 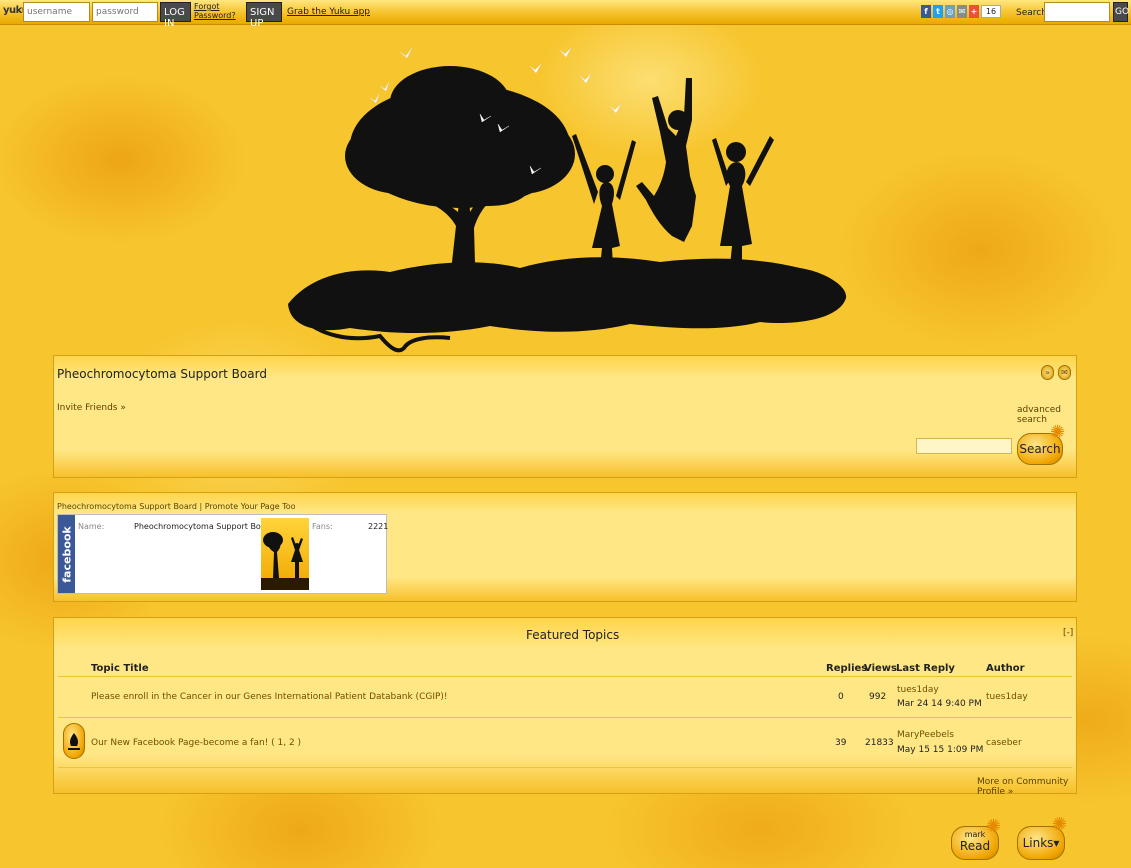 What do you see at coordinates (964, 446) in the screenshot?
I see `board-search-input` at bounding box center [964, 446].